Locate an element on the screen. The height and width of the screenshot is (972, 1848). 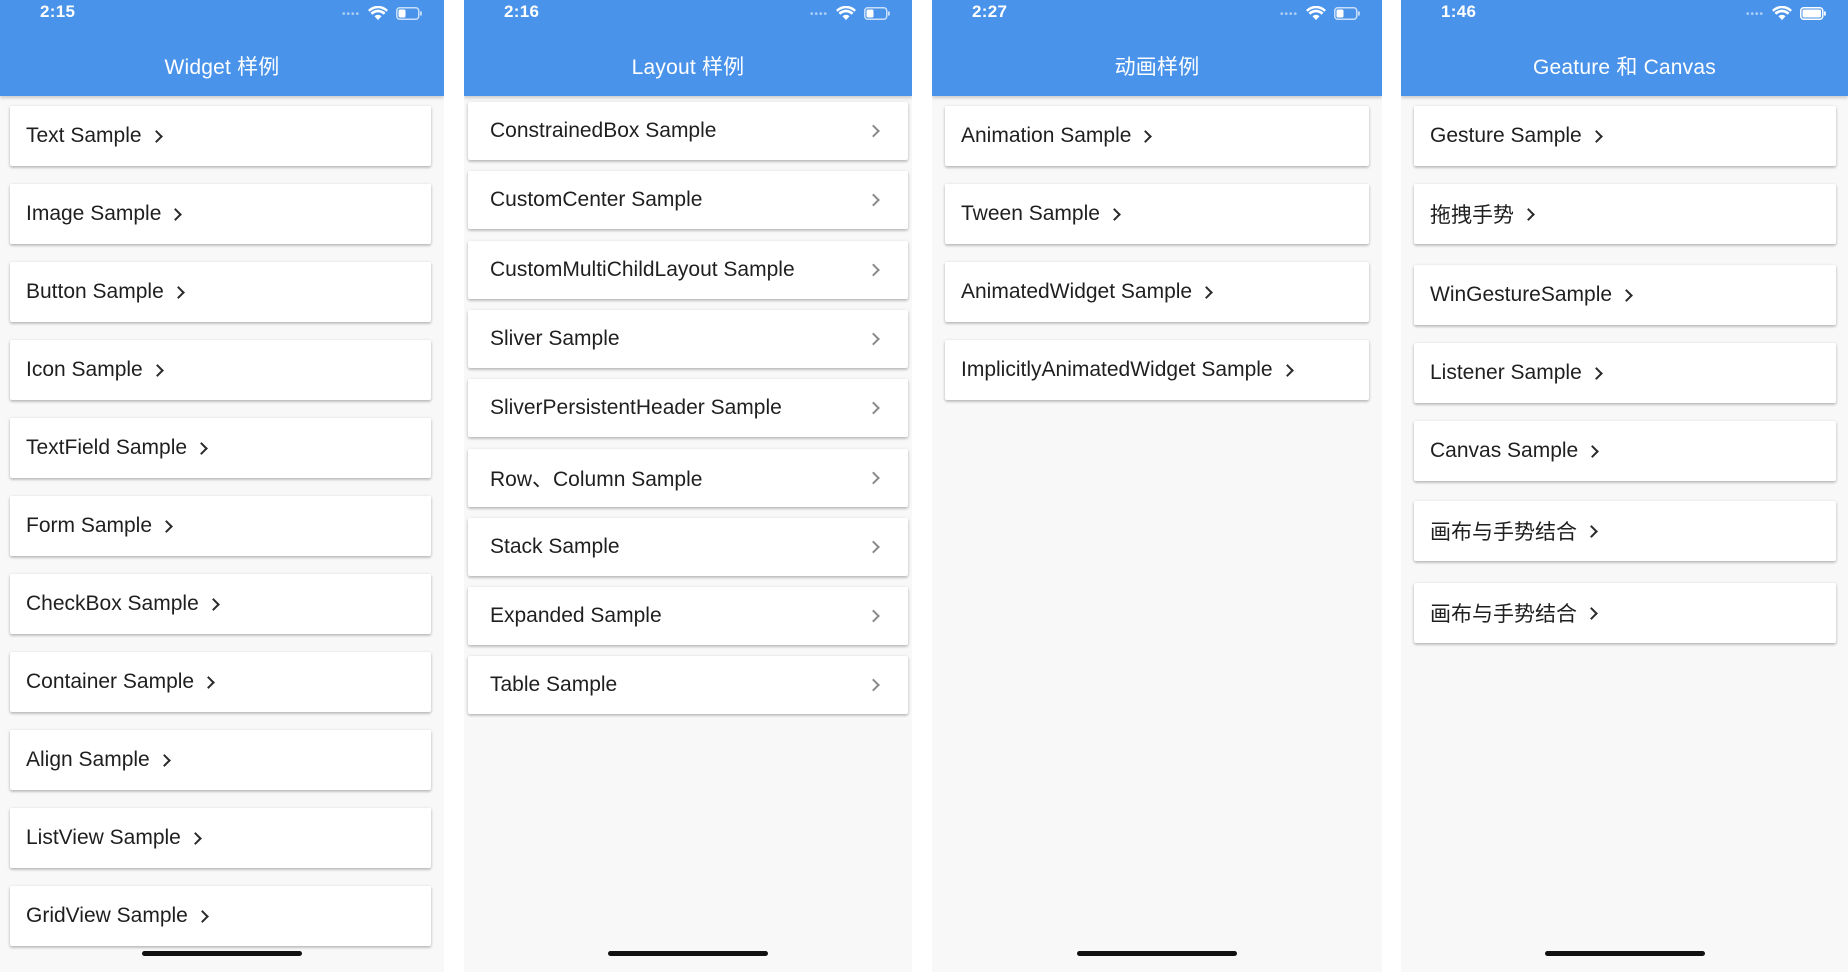
list-item-table-sample: Table Sample is located at coordinates (688, 685).